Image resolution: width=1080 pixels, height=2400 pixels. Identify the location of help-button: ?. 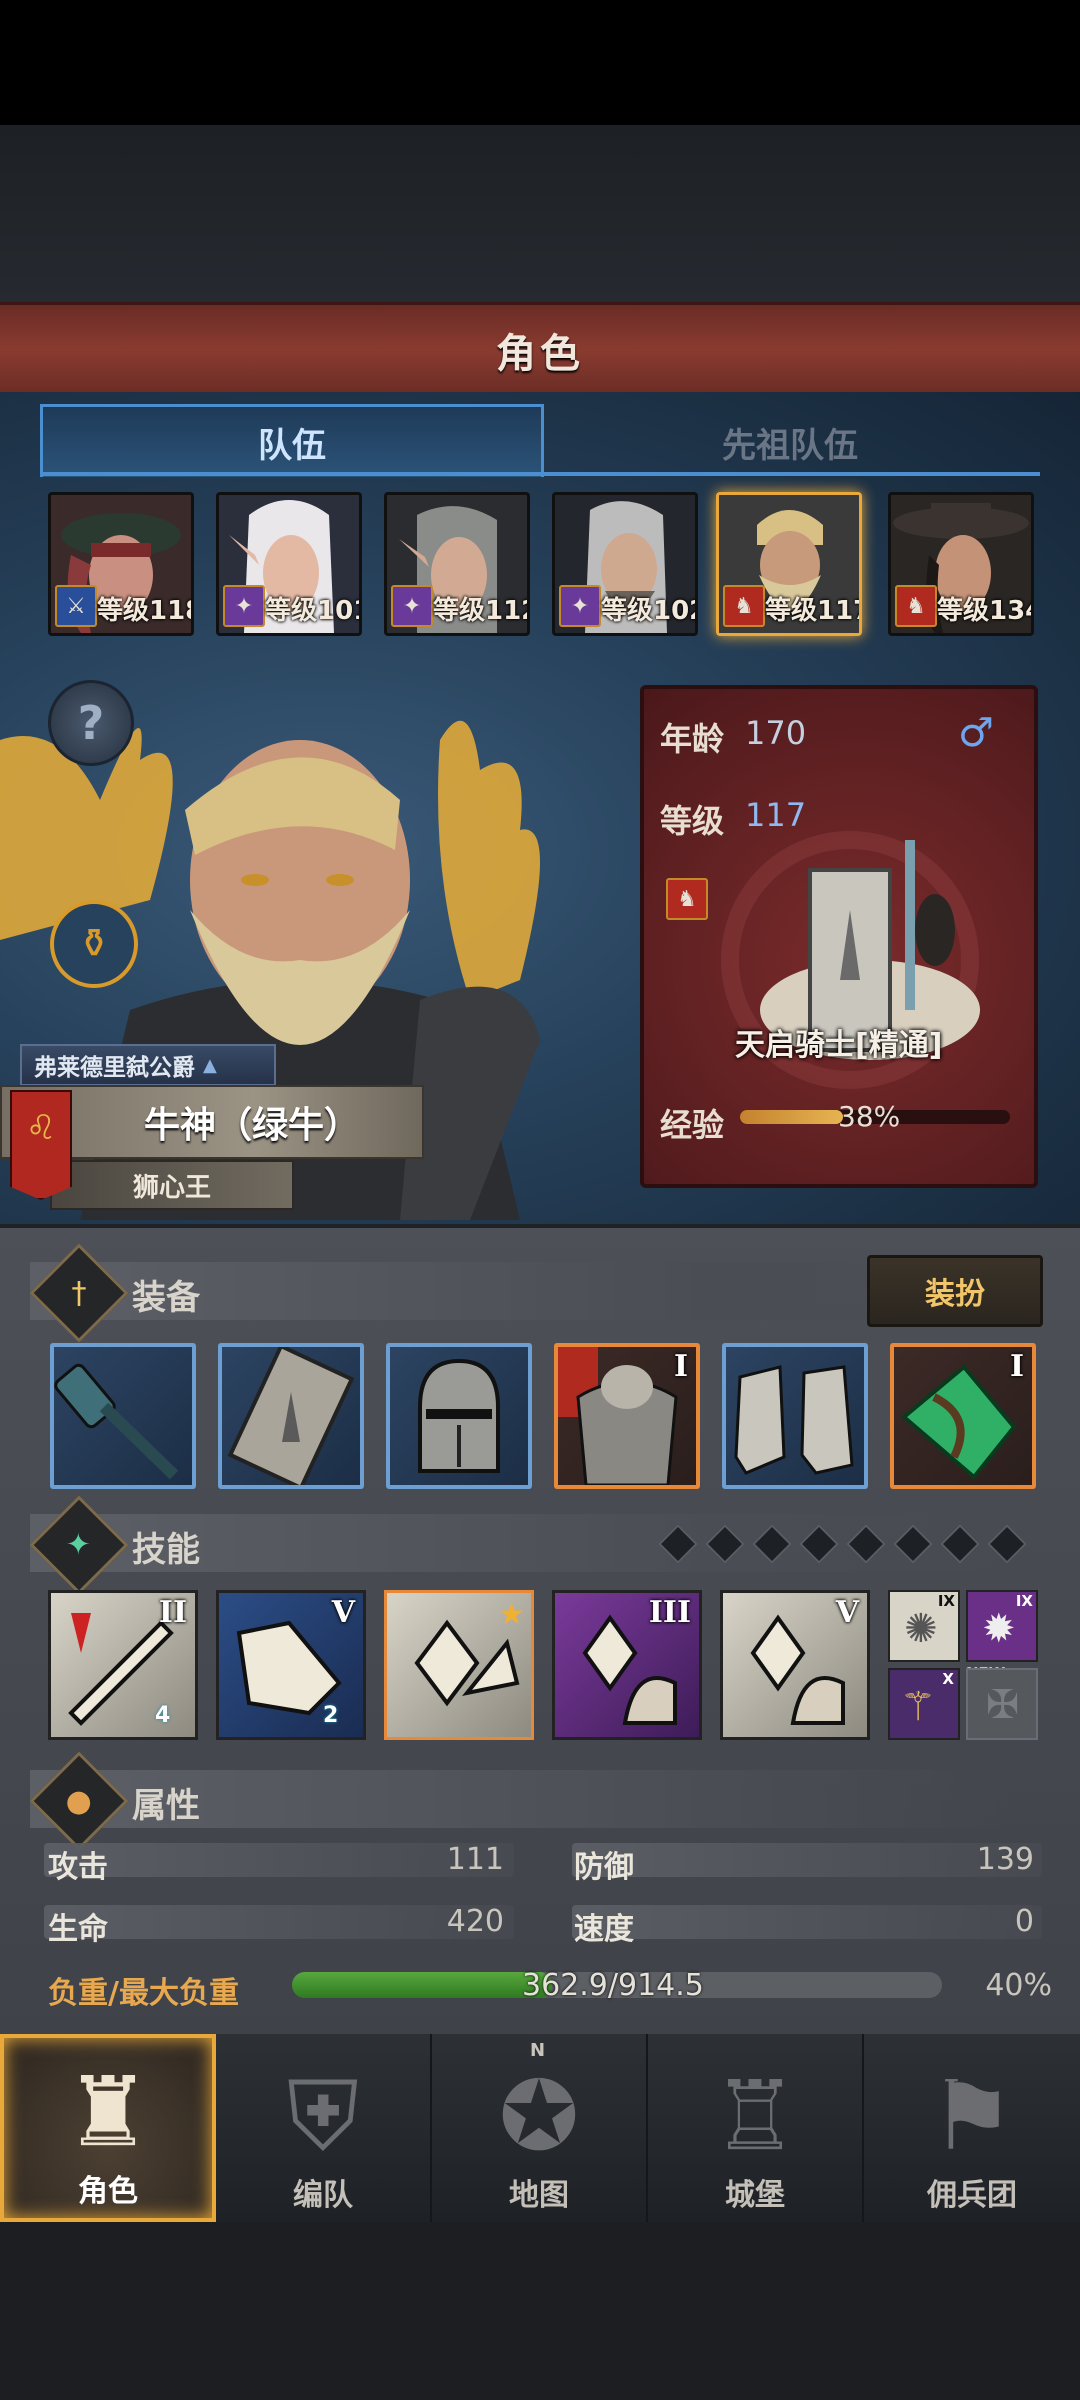
(91, 723).